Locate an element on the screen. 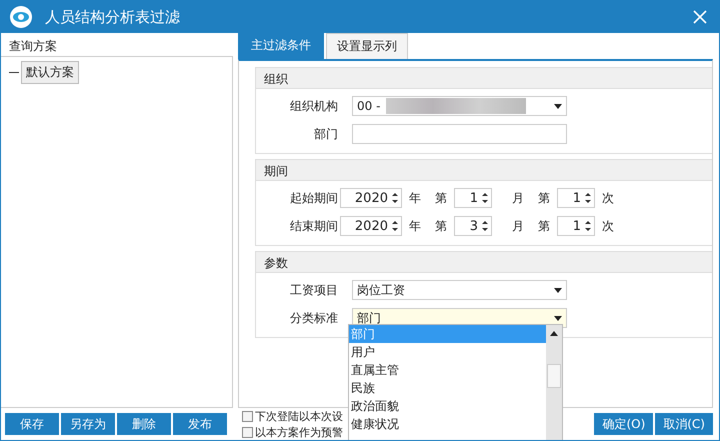  checkbox-label: 以本方案作为预警 is located at coordinates (299, 432).